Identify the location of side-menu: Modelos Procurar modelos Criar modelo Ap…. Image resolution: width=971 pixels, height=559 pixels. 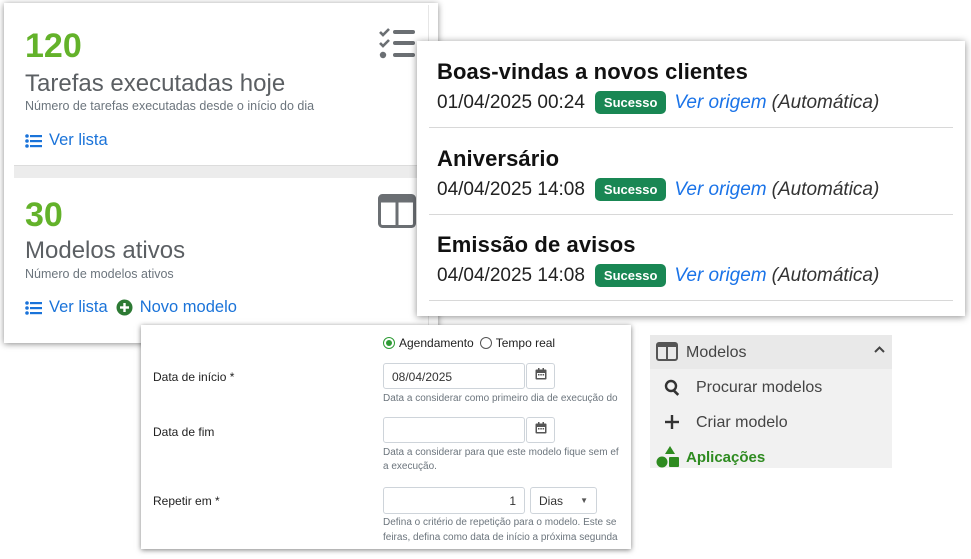
(771, 401).